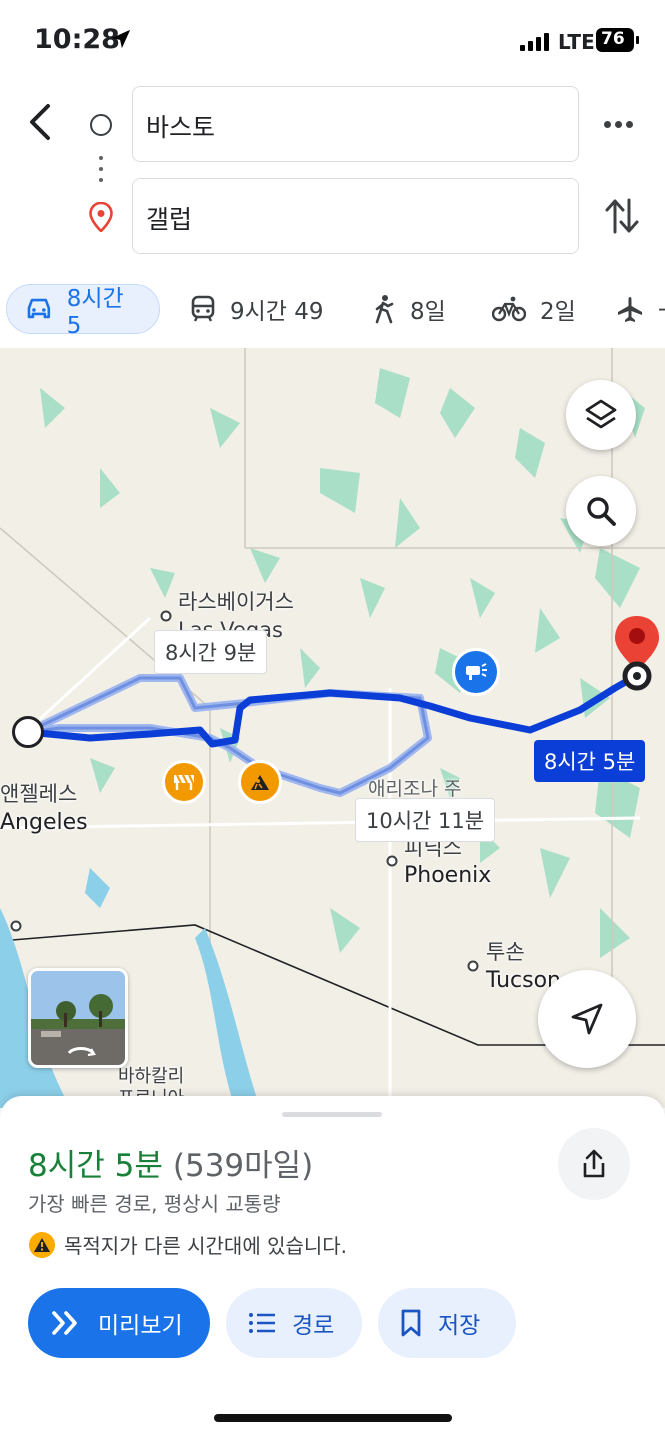 The image size is (665, 1440). I want to click on map-label-las-vegas: 라스베이거스, so click(236, 602).